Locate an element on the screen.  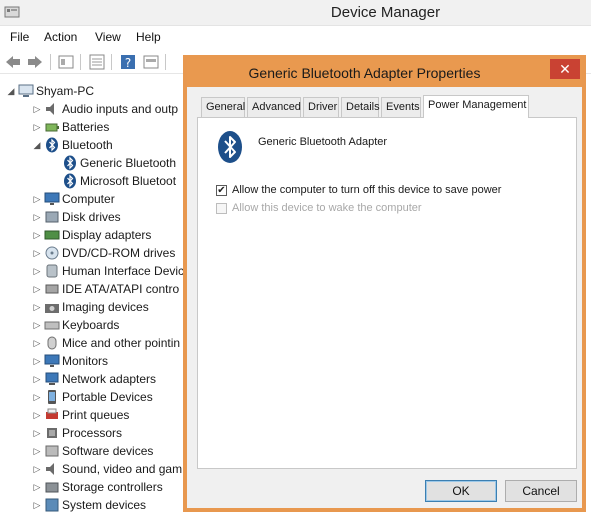
dialog-title-bar: Generic Bluetooth Adapter Properties ✕ is located at coordinates (384, 73).